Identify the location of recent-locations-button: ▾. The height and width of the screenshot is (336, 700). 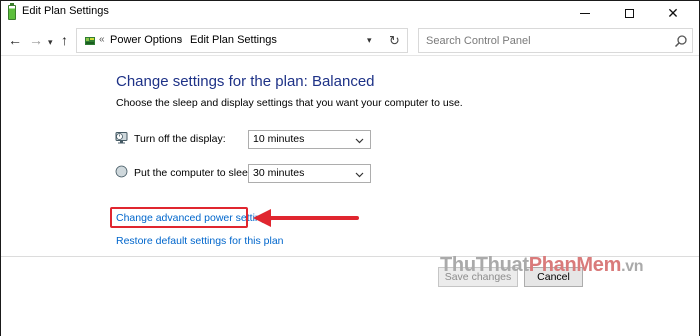
(50, 42).